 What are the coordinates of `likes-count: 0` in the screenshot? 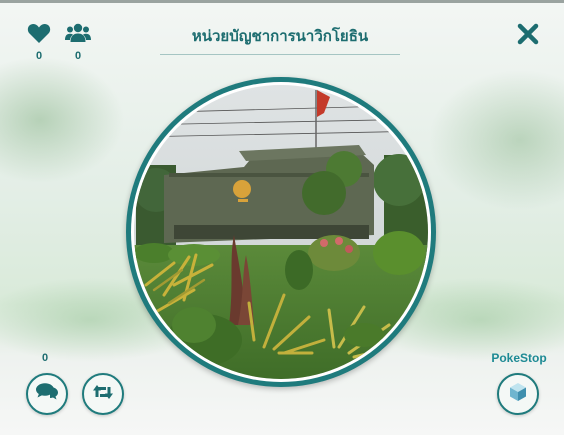 It's located at (39, 56).